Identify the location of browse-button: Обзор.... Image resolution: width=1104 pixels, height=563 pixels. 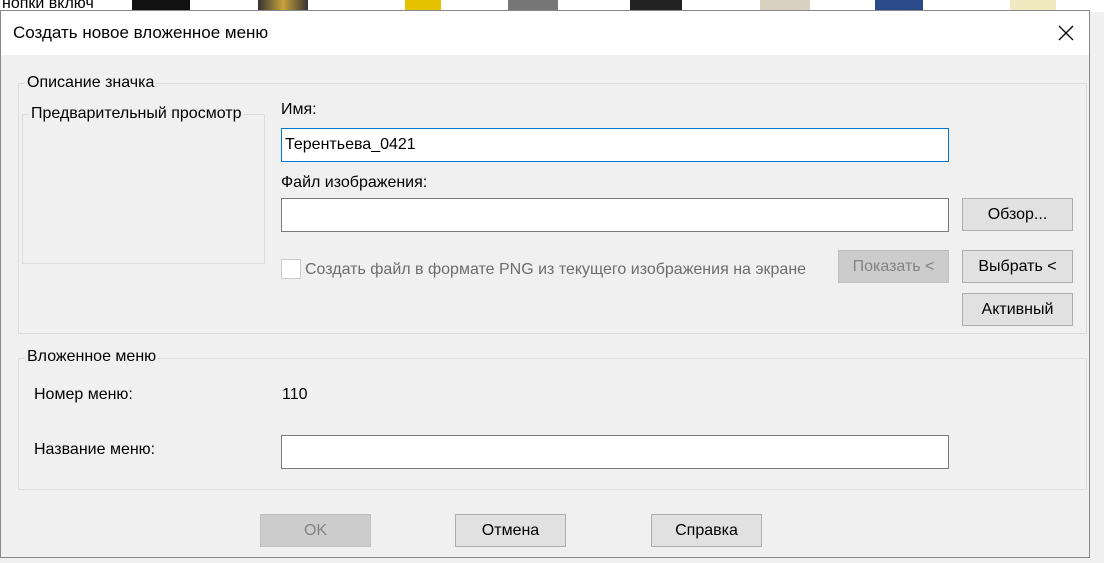
(1017, 214).